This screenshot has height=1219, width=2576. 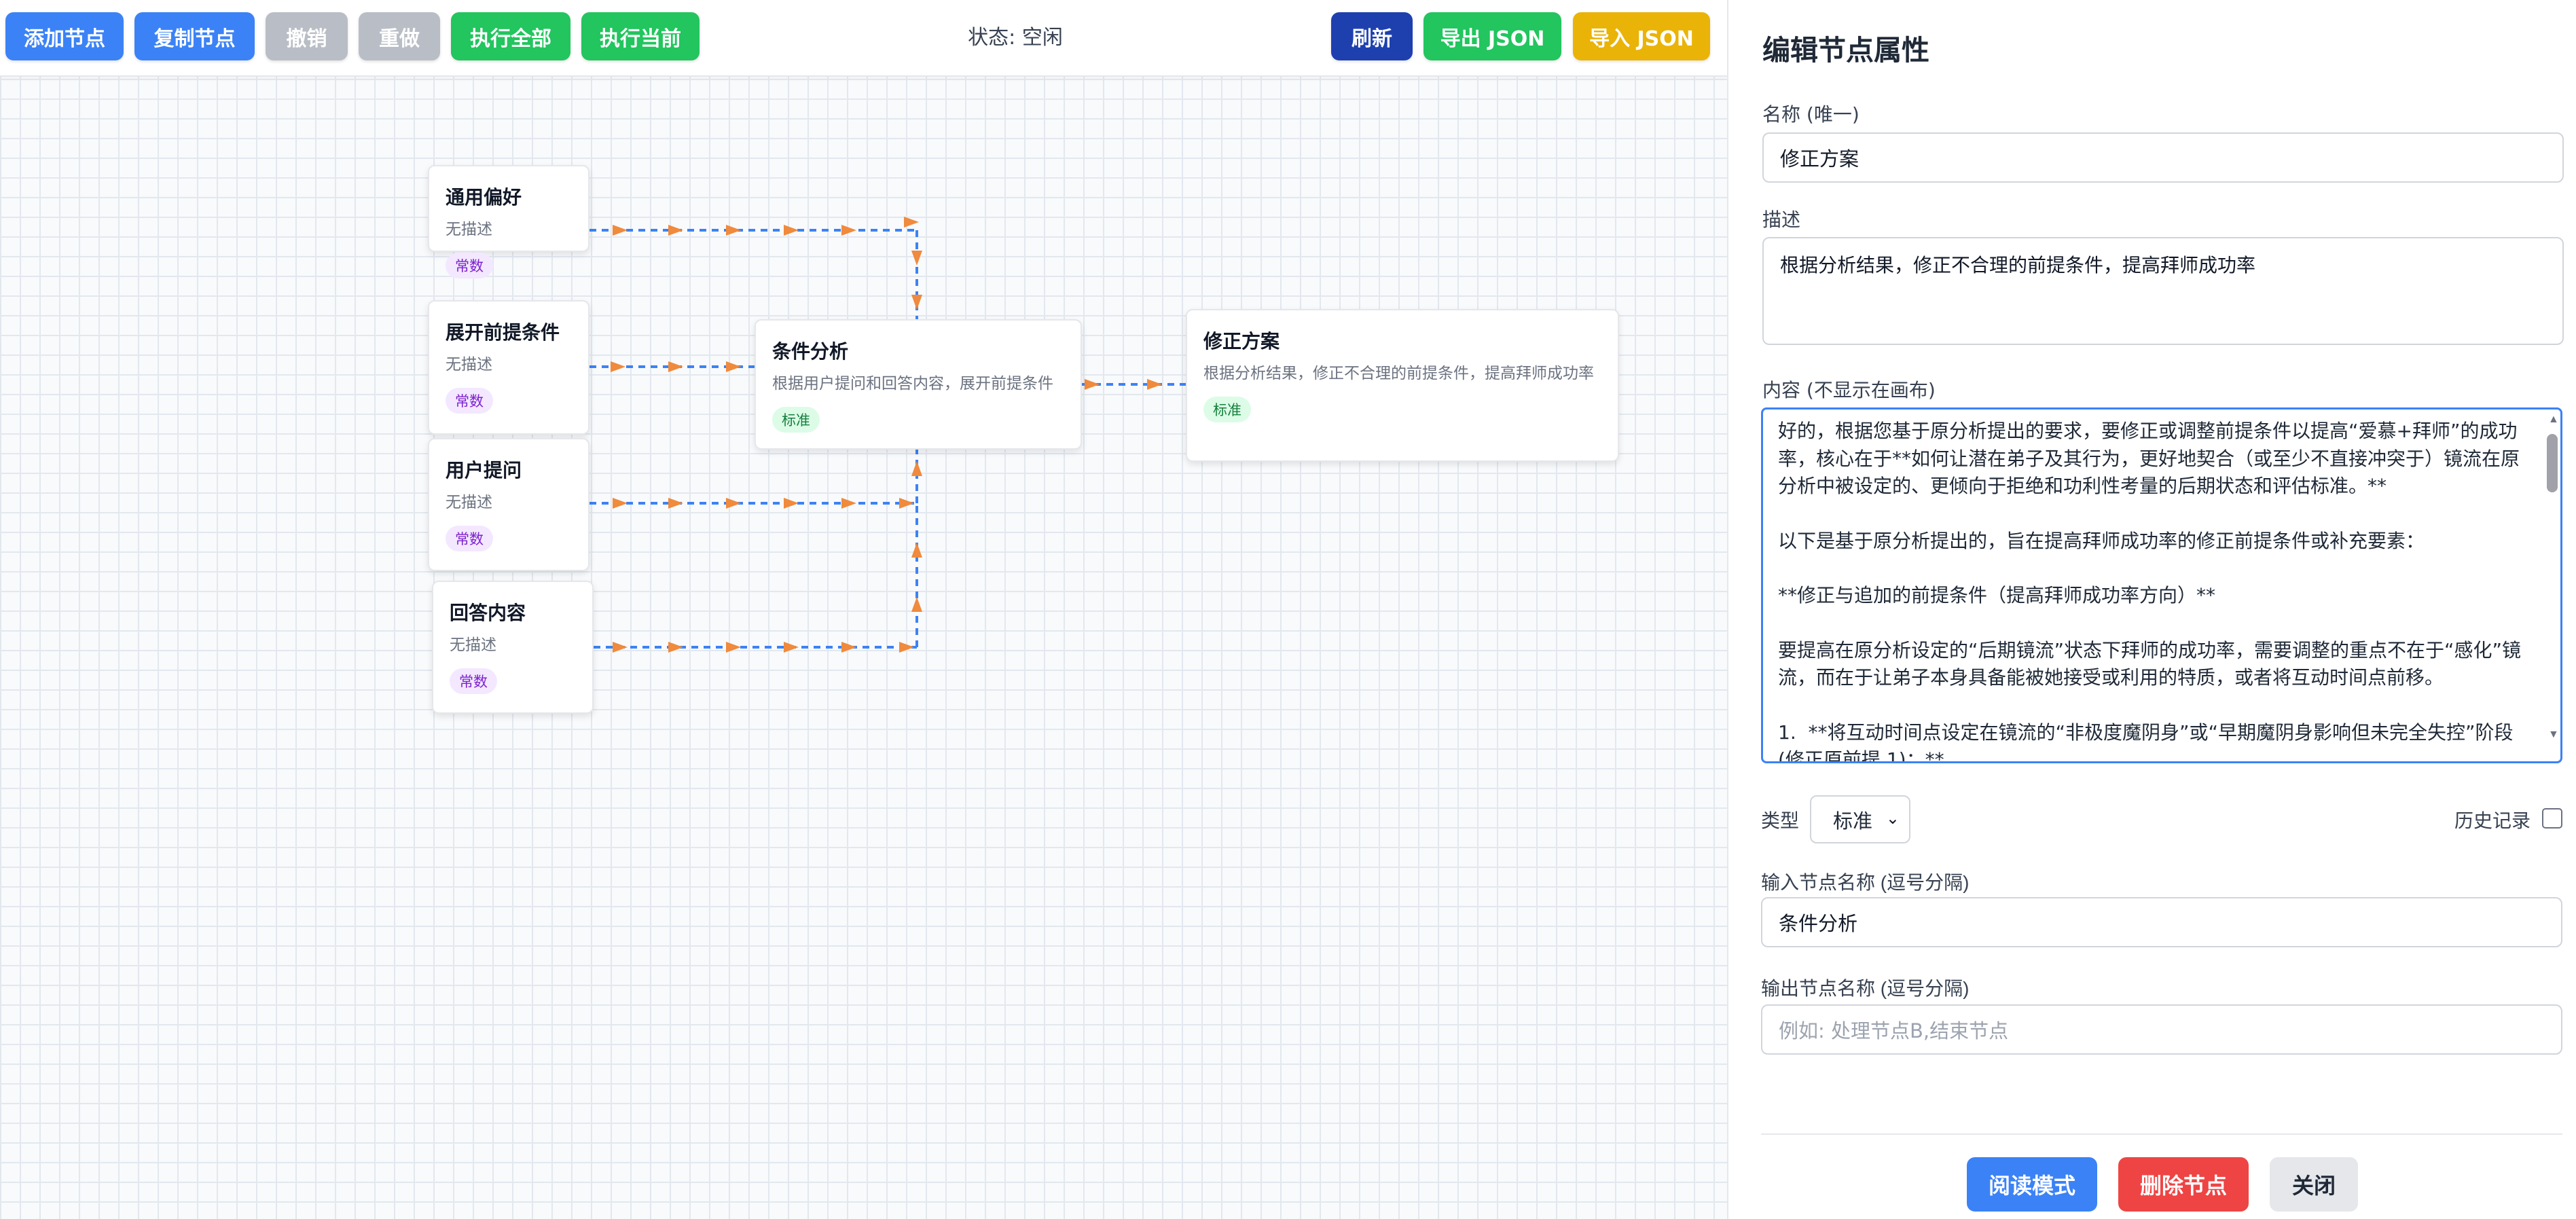 What do you see at coordinates (1641, 36) in the screenshot?
I see `import-json-button: 导入 JSON` at bounding box center [1641, 36].